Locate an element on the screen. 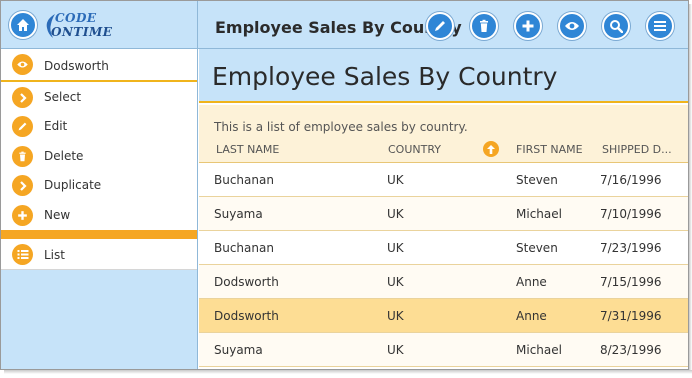  sidebar-context-item: Dodsworth is located at coordinates (99, 65).